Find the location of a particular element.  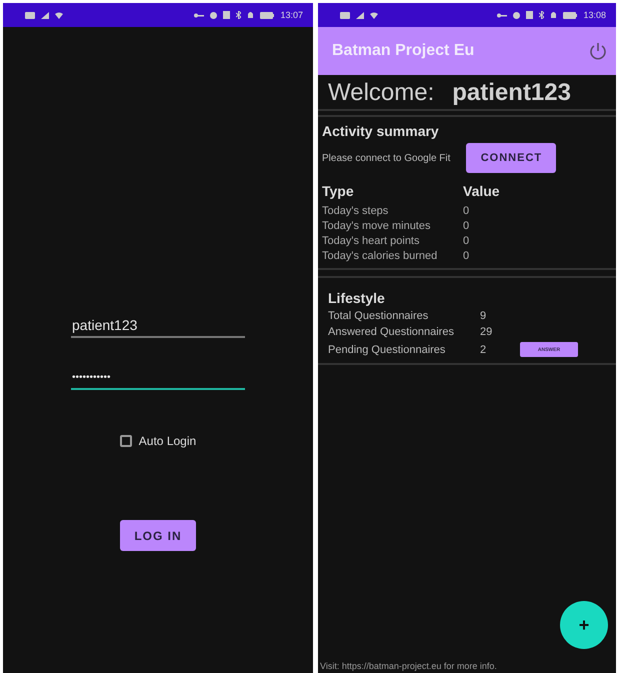

column-header: Type is located at coordinates (338, 191).